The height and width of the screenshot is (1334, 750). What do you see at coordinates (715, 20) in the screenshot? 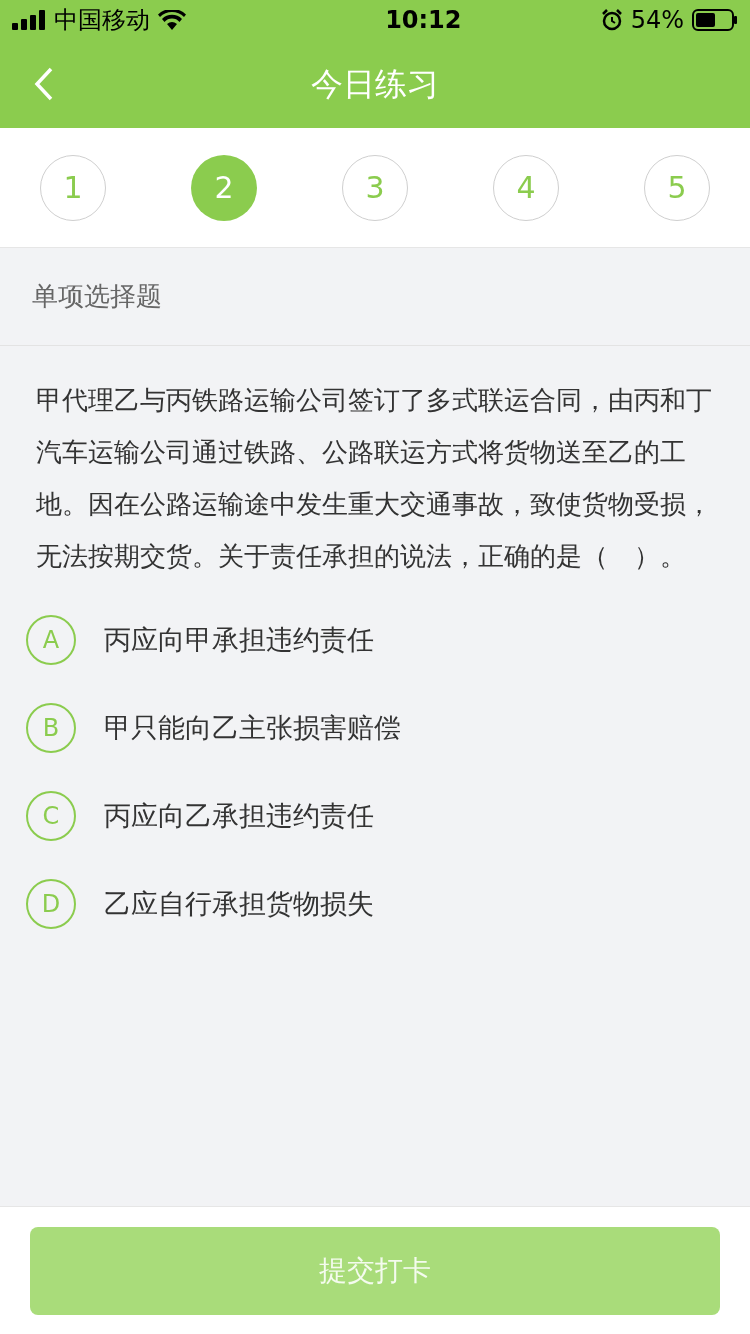
I see `battery-icon` at bounding box center [715, 20].